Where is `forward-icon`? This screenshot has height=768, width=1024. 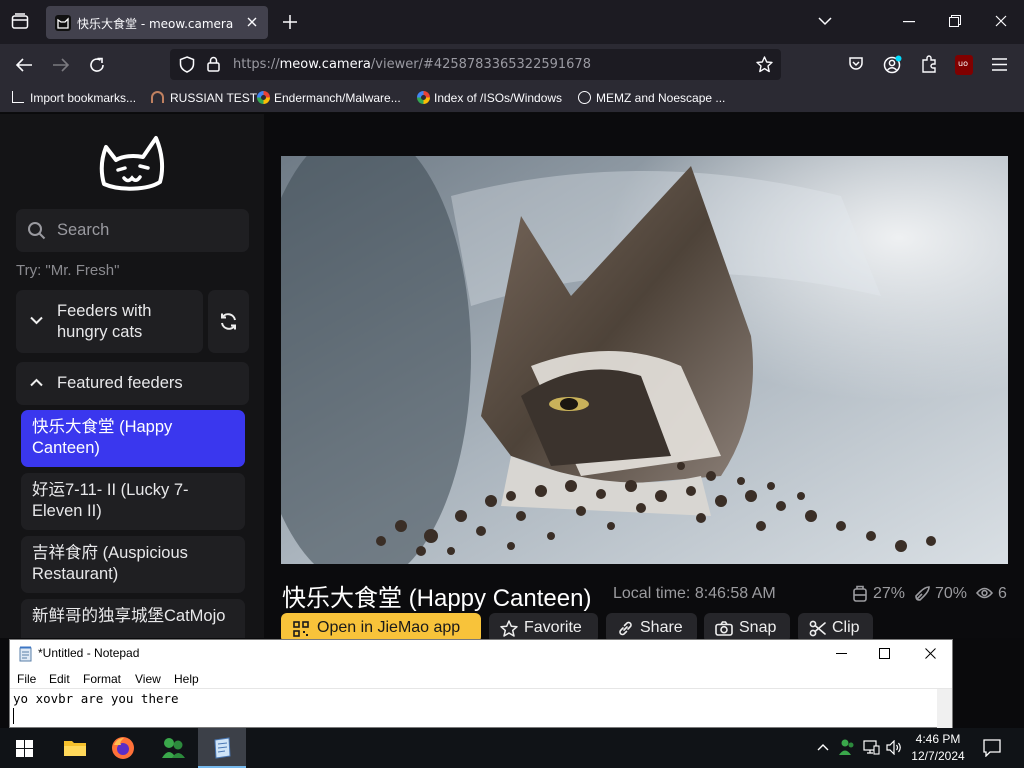 forward-icon is located at coordinates (61, 65).